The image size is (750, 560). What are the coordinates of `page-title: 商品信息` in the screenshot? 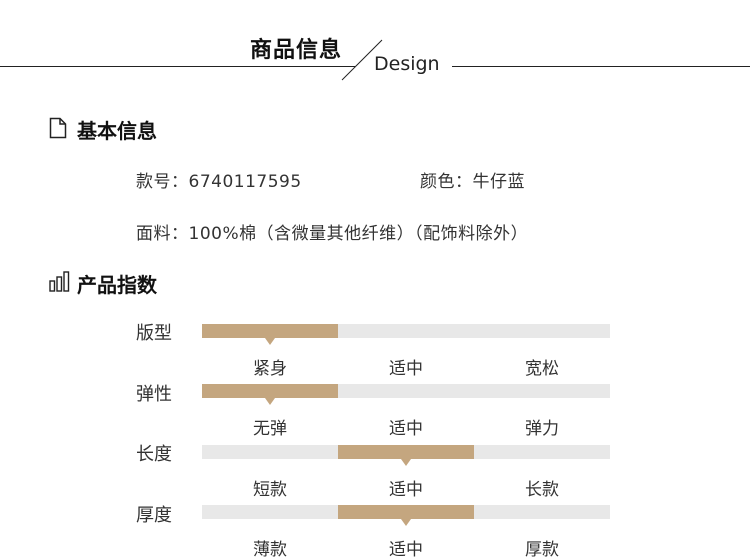 It's located at (296, 50).